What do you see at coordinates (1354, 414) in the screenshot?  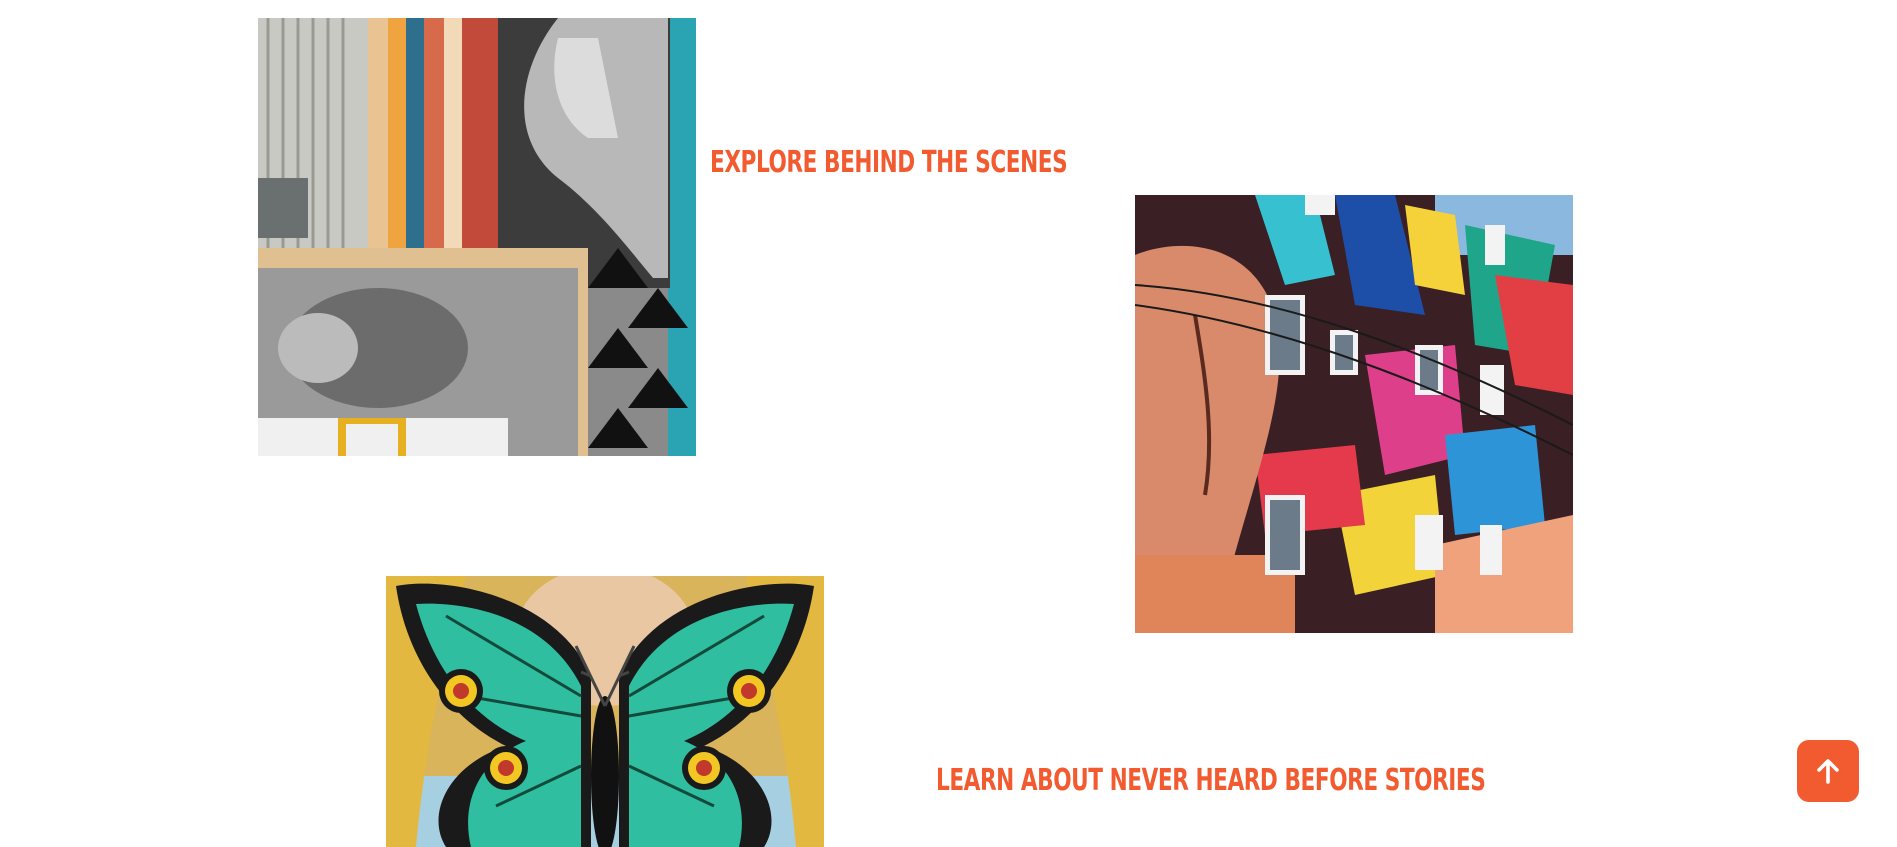 I see `mural-building-photo` at bounding box center [1354, 414].